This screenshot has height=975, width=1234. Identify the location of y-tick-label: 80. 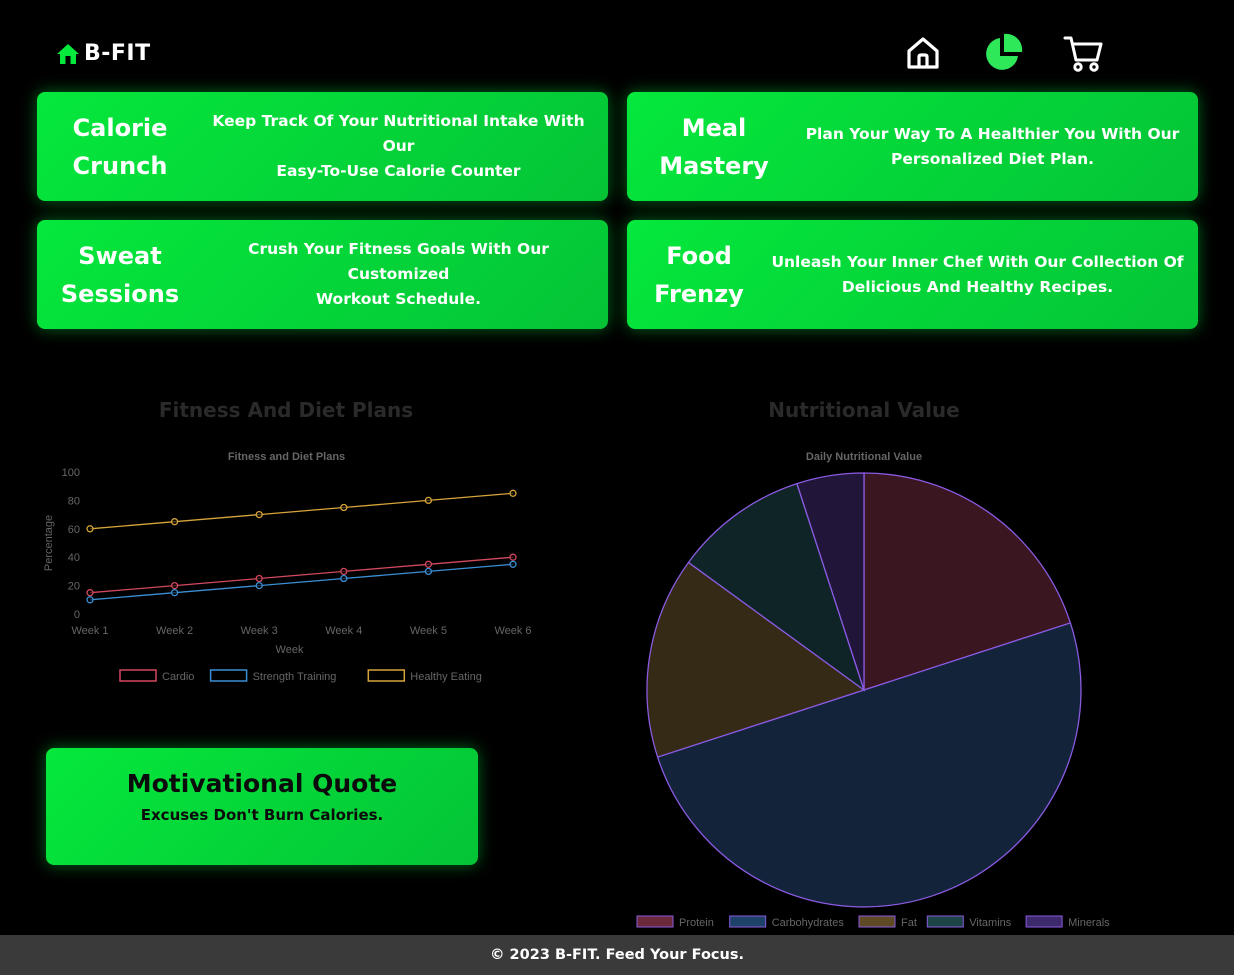
(74, 501).